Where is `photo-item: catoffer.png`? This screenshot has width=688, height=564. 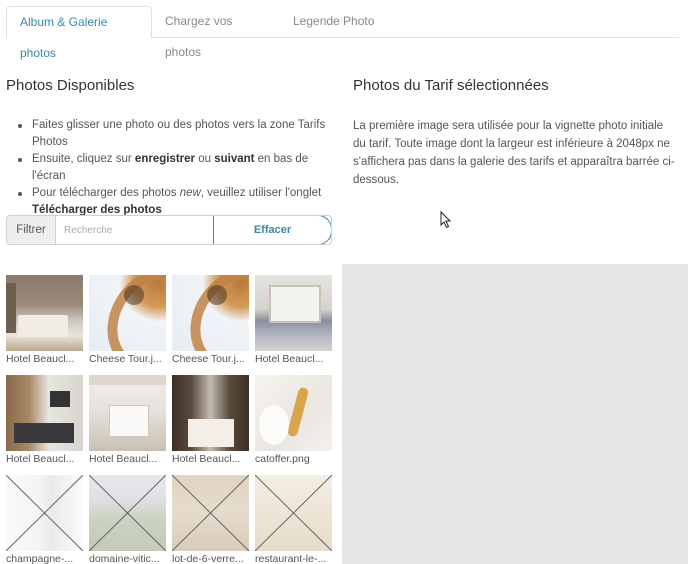
photo-item: catoffer.png is located at coordinates (293, 420).